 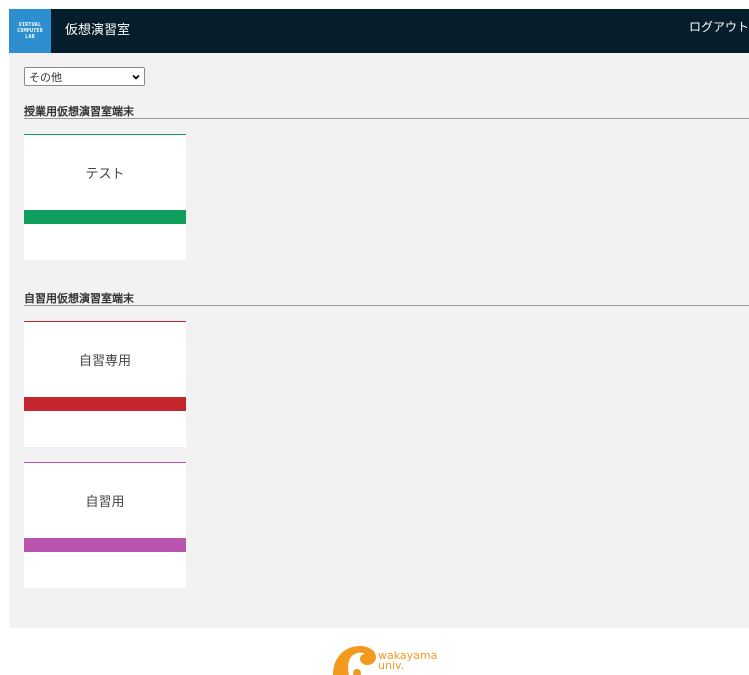 I want to click on logo-line-3: LAB, so click(x=30, y=37).